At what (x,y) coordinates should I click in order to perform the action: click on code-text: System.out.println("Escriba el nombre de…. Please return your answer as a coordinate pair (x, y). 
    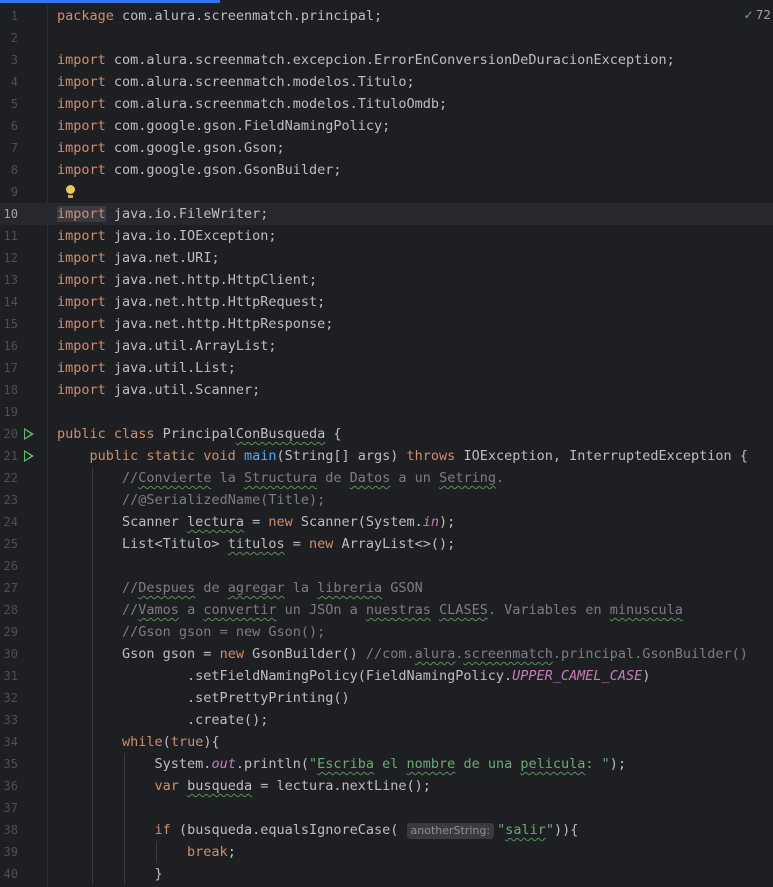
    Looking at the image, I should click on (342, 764).